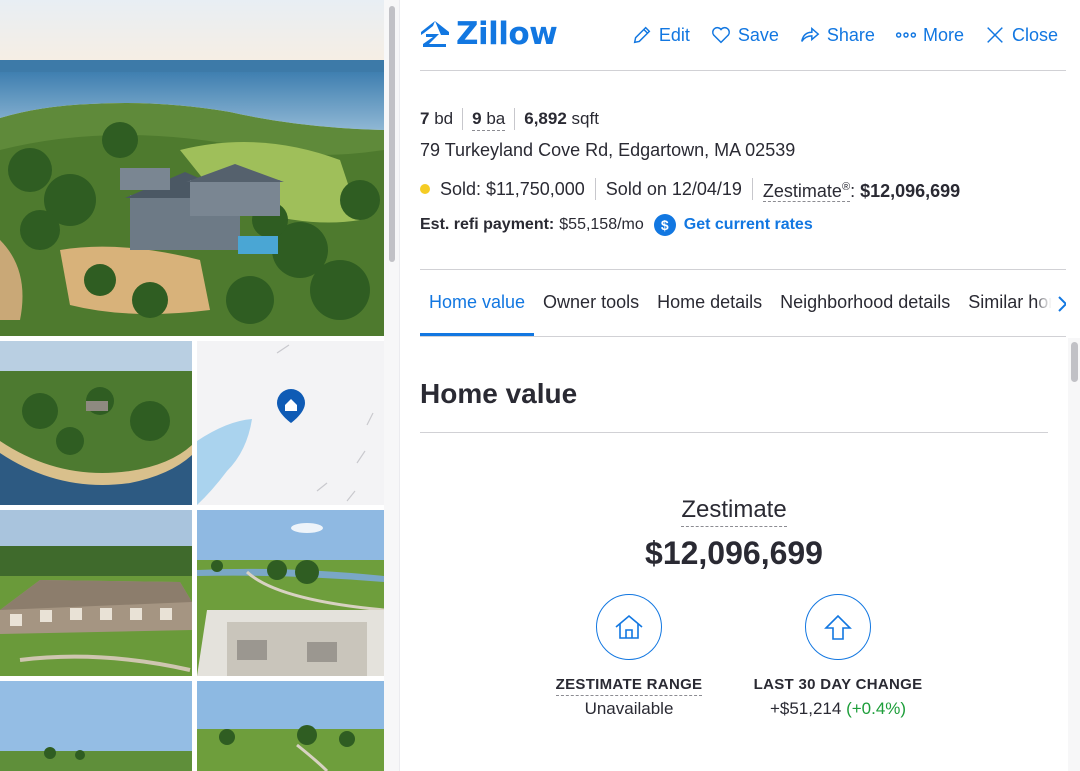 The width and height of the screenshot is (1080, 771). I want to click on home-value-heading: Home value, so click(499, 393).